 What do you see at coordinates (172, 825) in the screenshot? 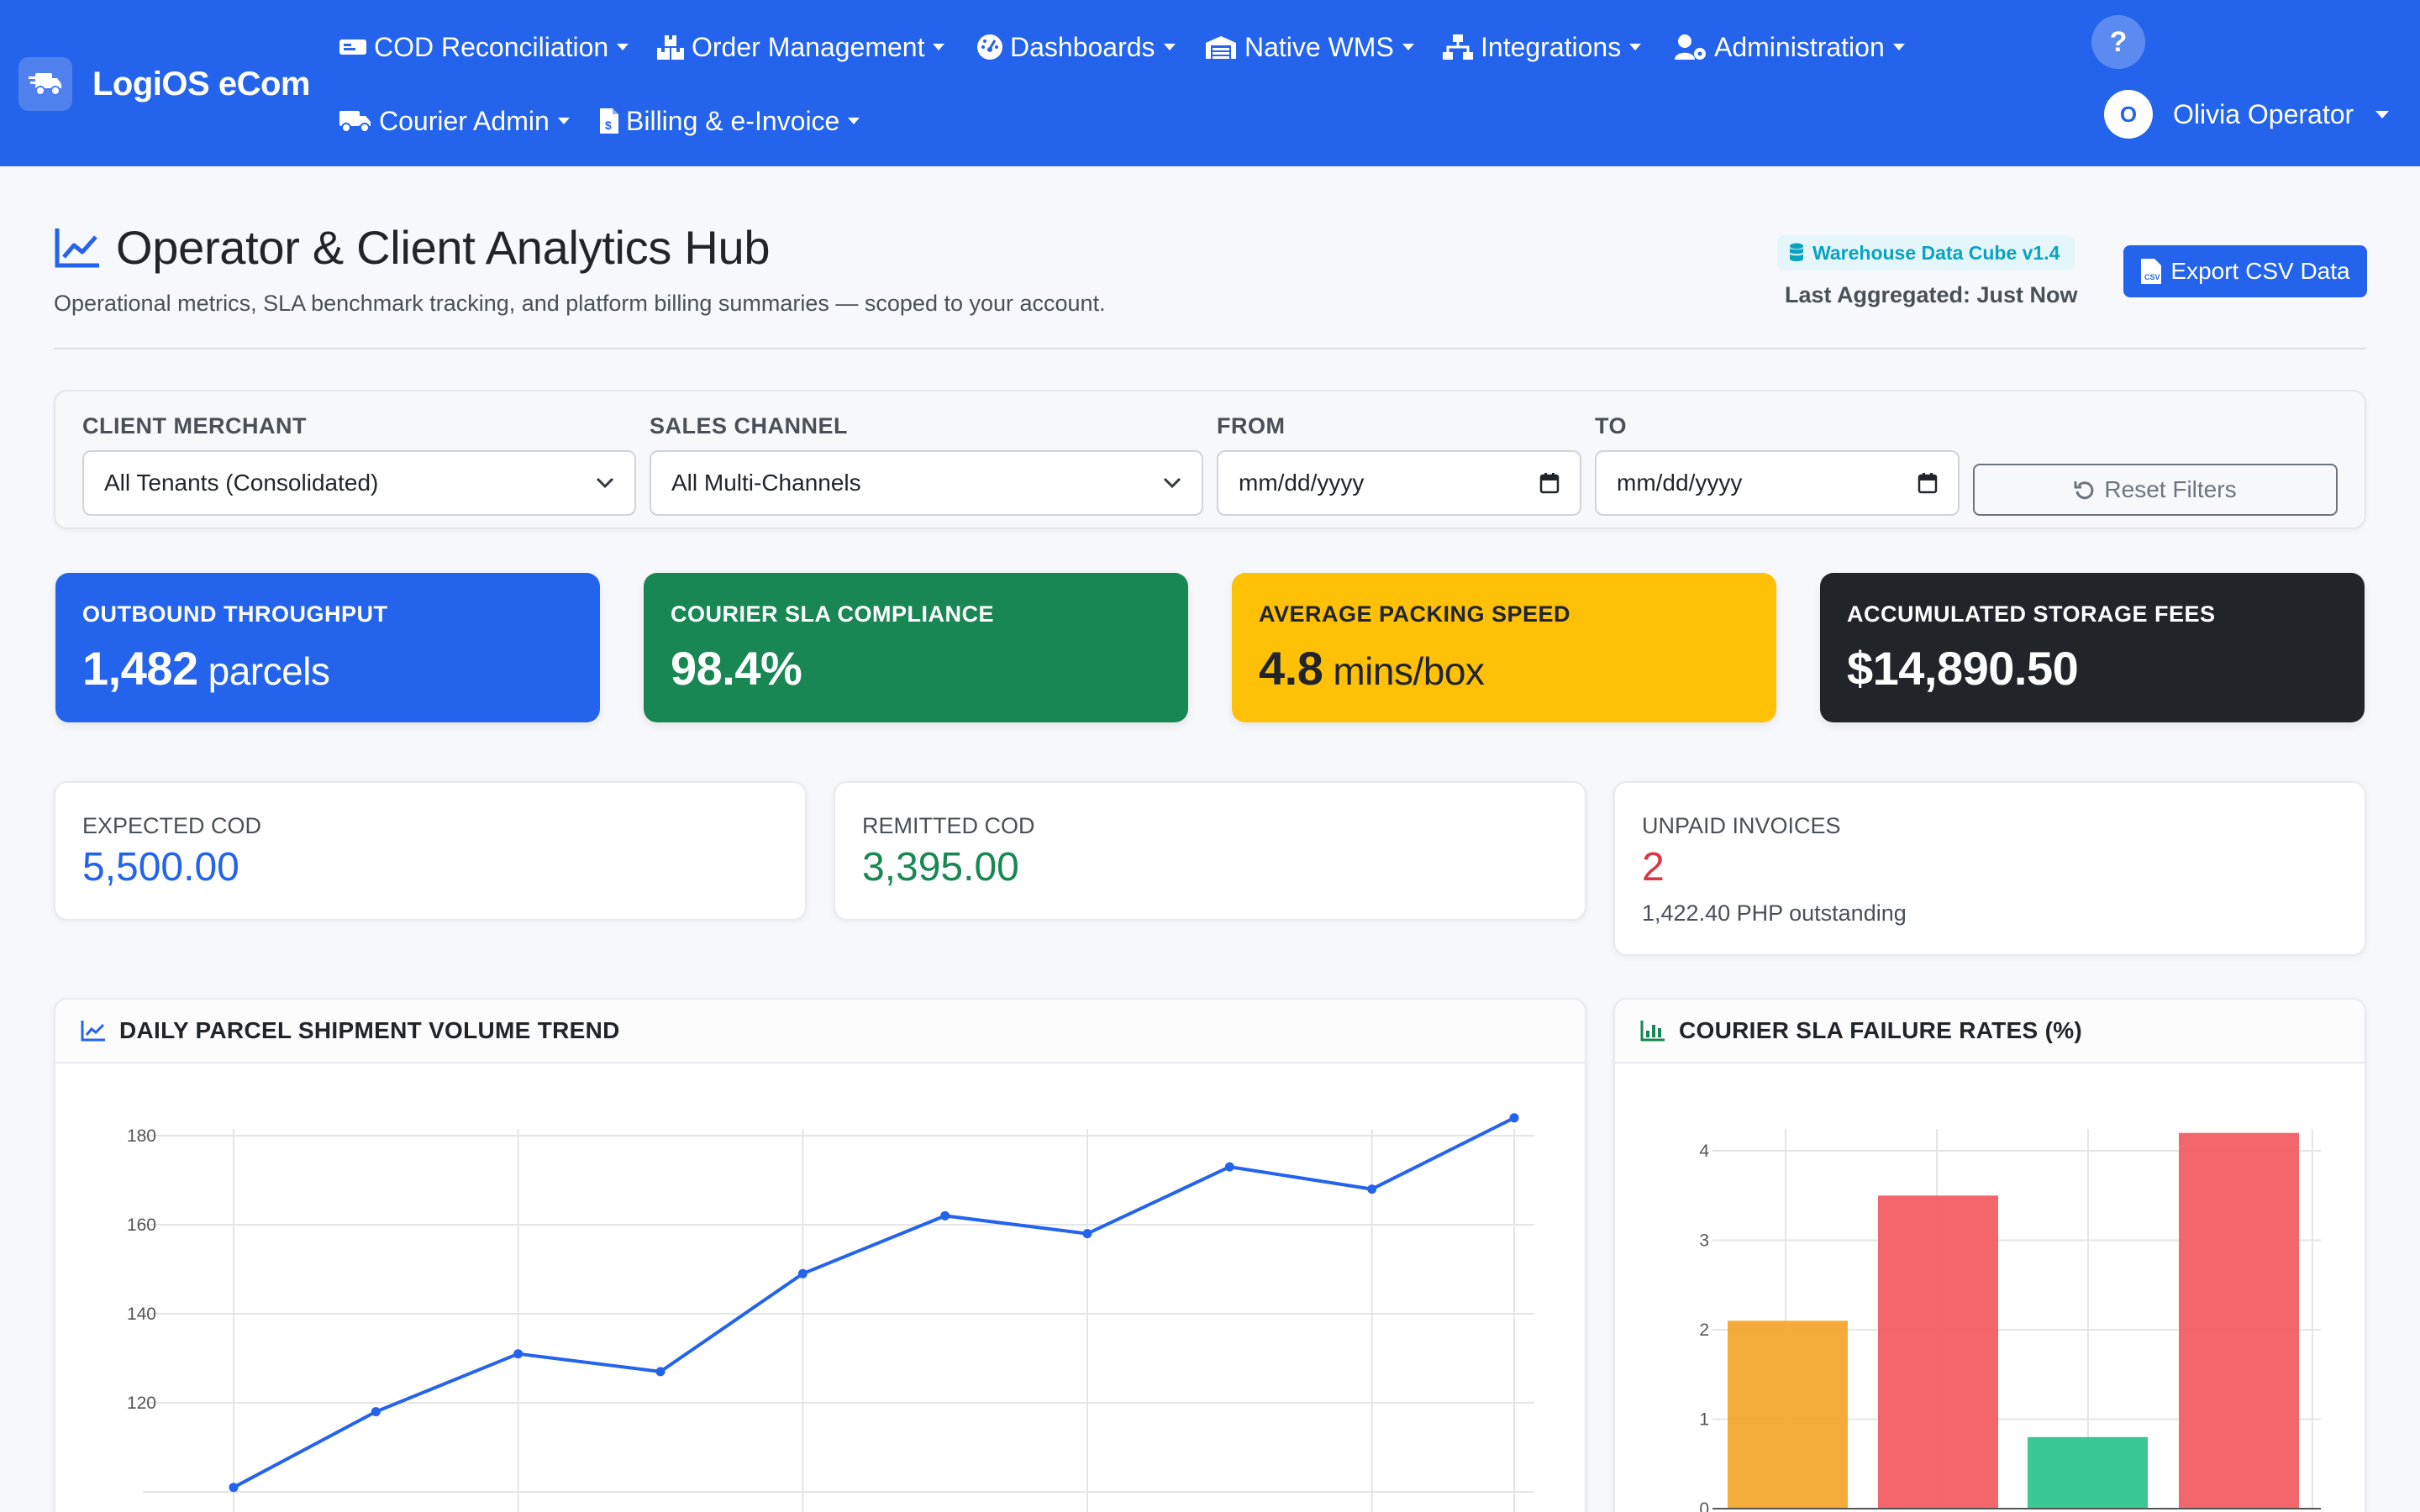
I see `card-label: EXPECTED COD` at bounding box center [172, 825].